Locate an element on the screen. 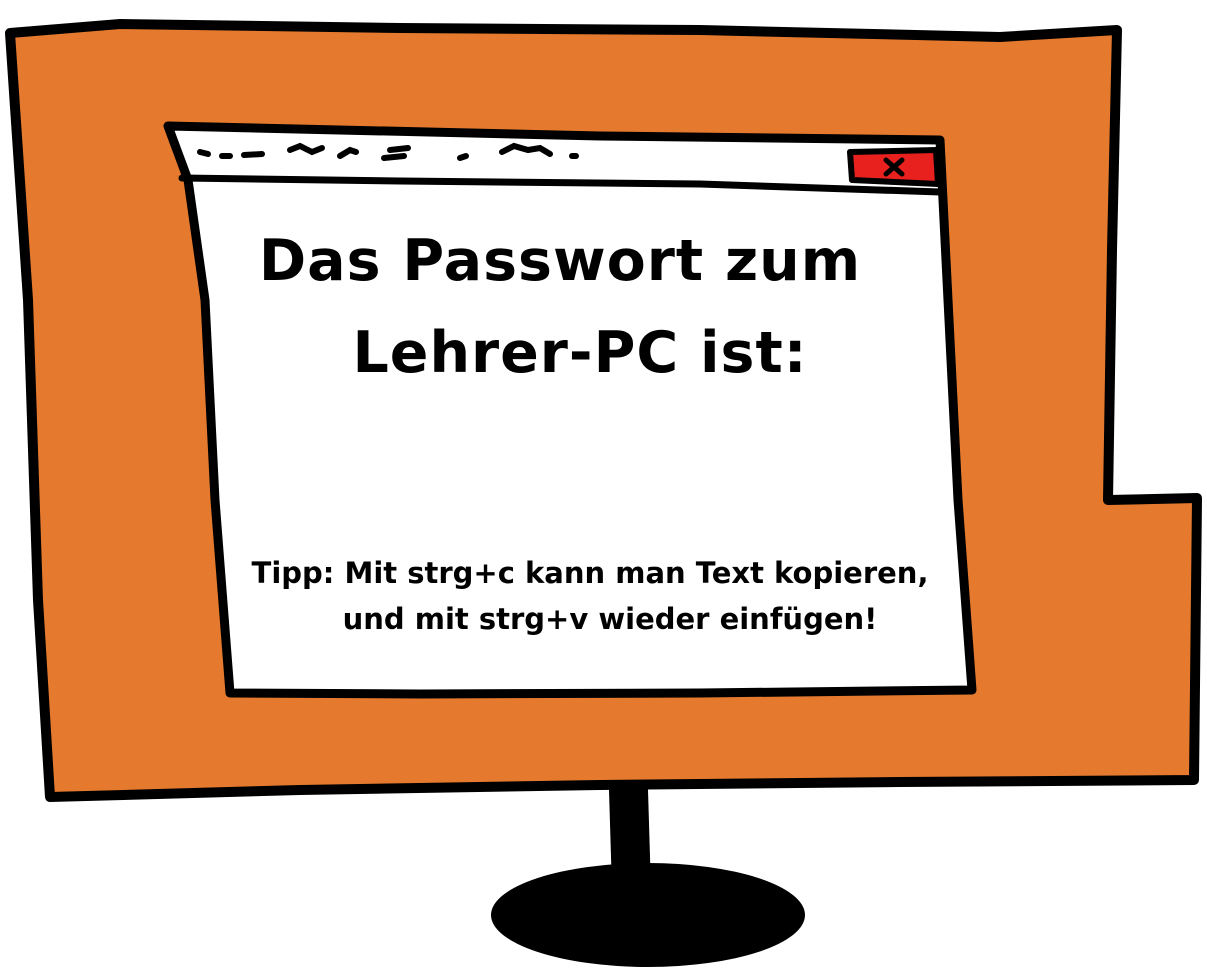 Image resolution: width=1207 pixels, height=972 pixels. tip-text-line-1: Tipp: Mit strg+c kann man Text kopieren, is located at coordinates (590, 573).